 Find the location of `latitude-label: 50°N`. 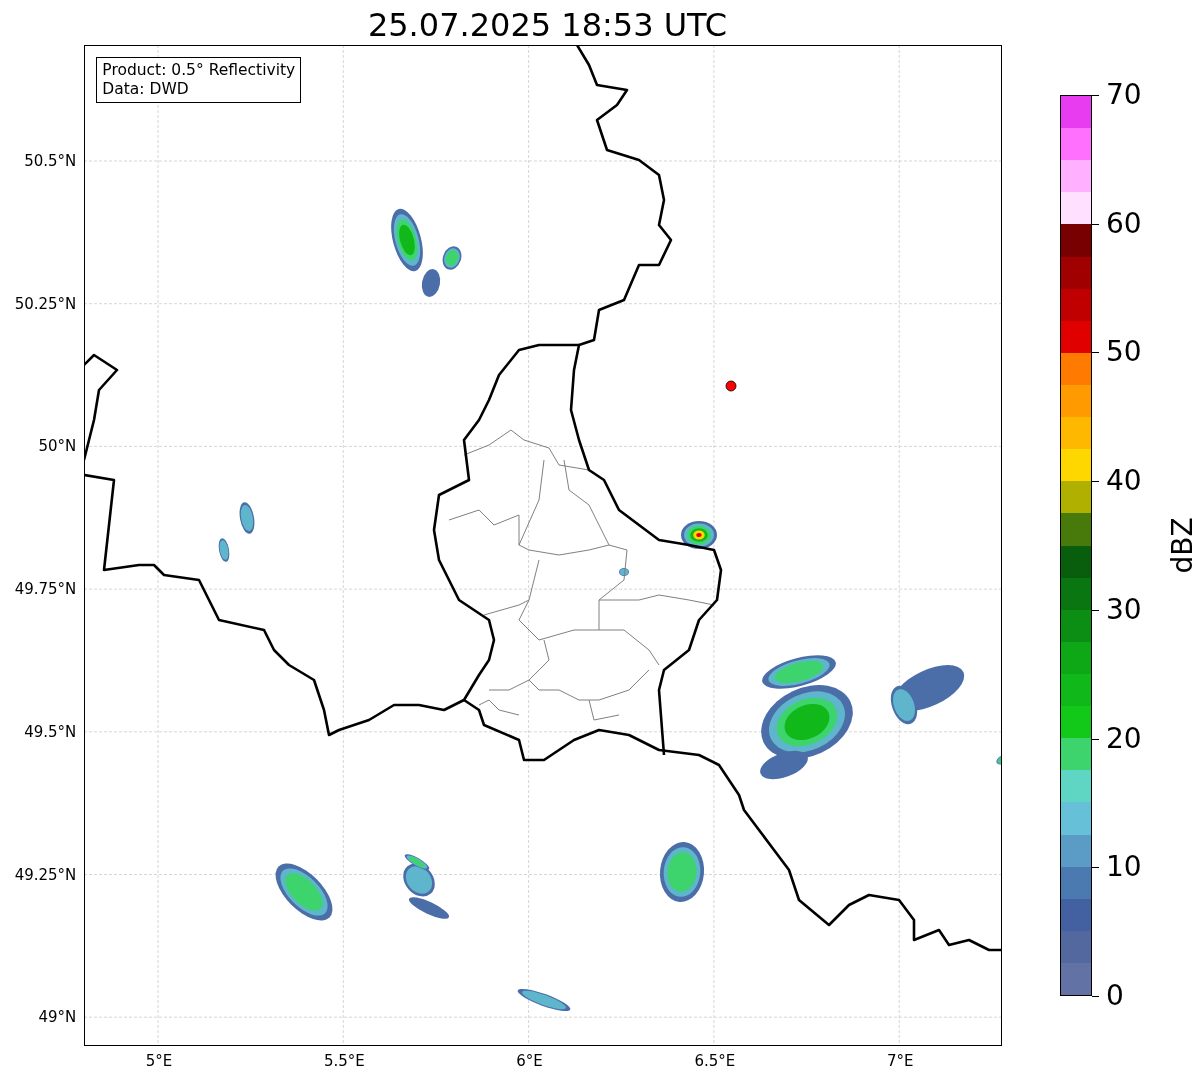

latitude-label: 50°N is located at coordinates (57, 446).